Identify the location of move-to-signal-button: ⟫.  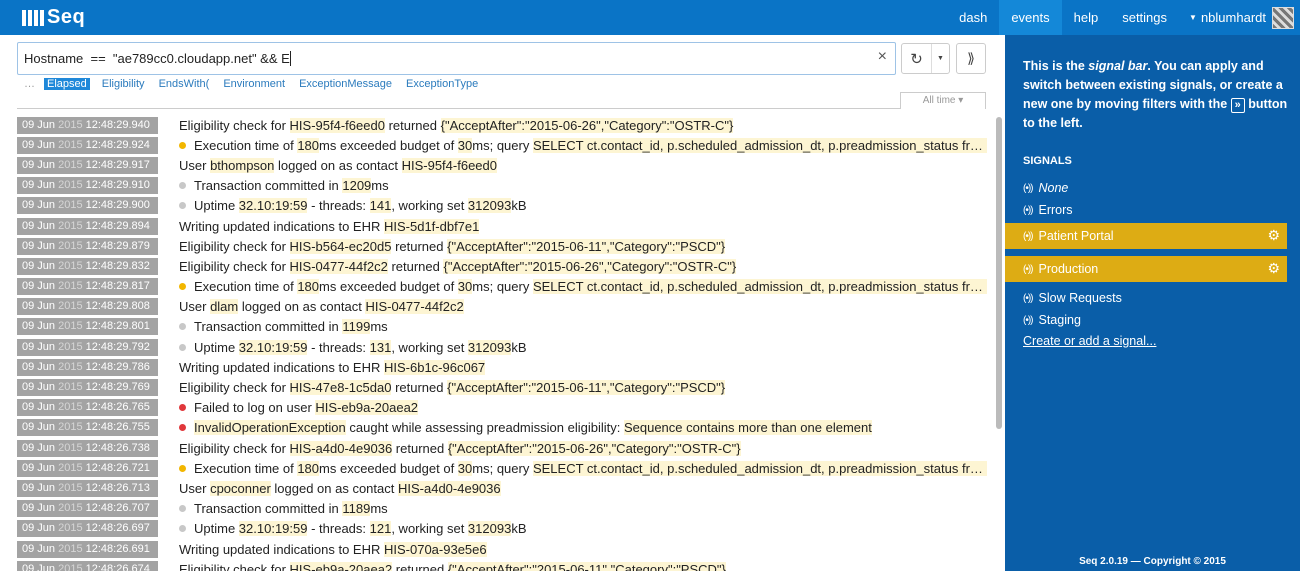
(971, 58).